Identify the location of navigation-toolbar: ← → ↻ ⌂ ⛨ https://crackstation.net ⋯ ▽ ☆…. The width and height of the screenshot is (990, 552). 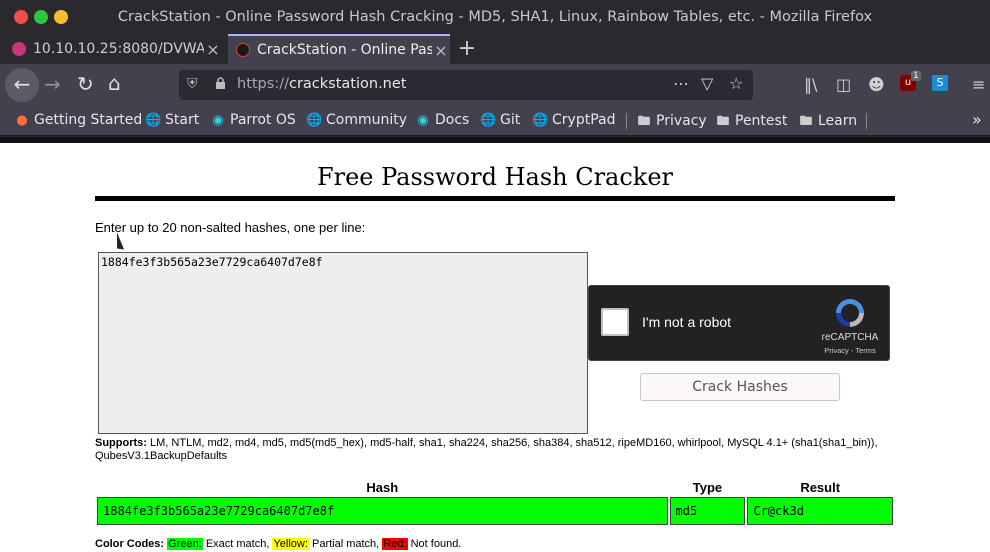
(495, 85).